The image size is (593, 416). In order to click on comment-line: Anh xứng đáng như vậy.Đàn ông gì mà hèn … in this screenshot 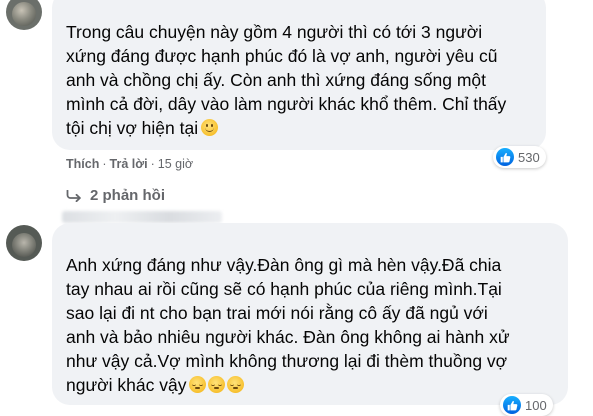, I will do `click(284, 265)`.